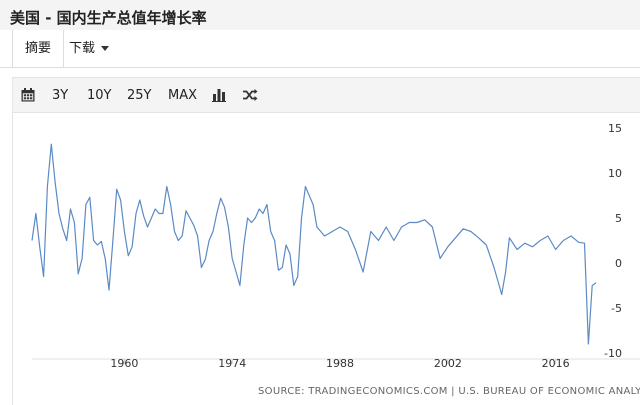 This screenshot has height=405, width=640. I want to click on tab-bar: 摘要 下载, so click(320, 49).